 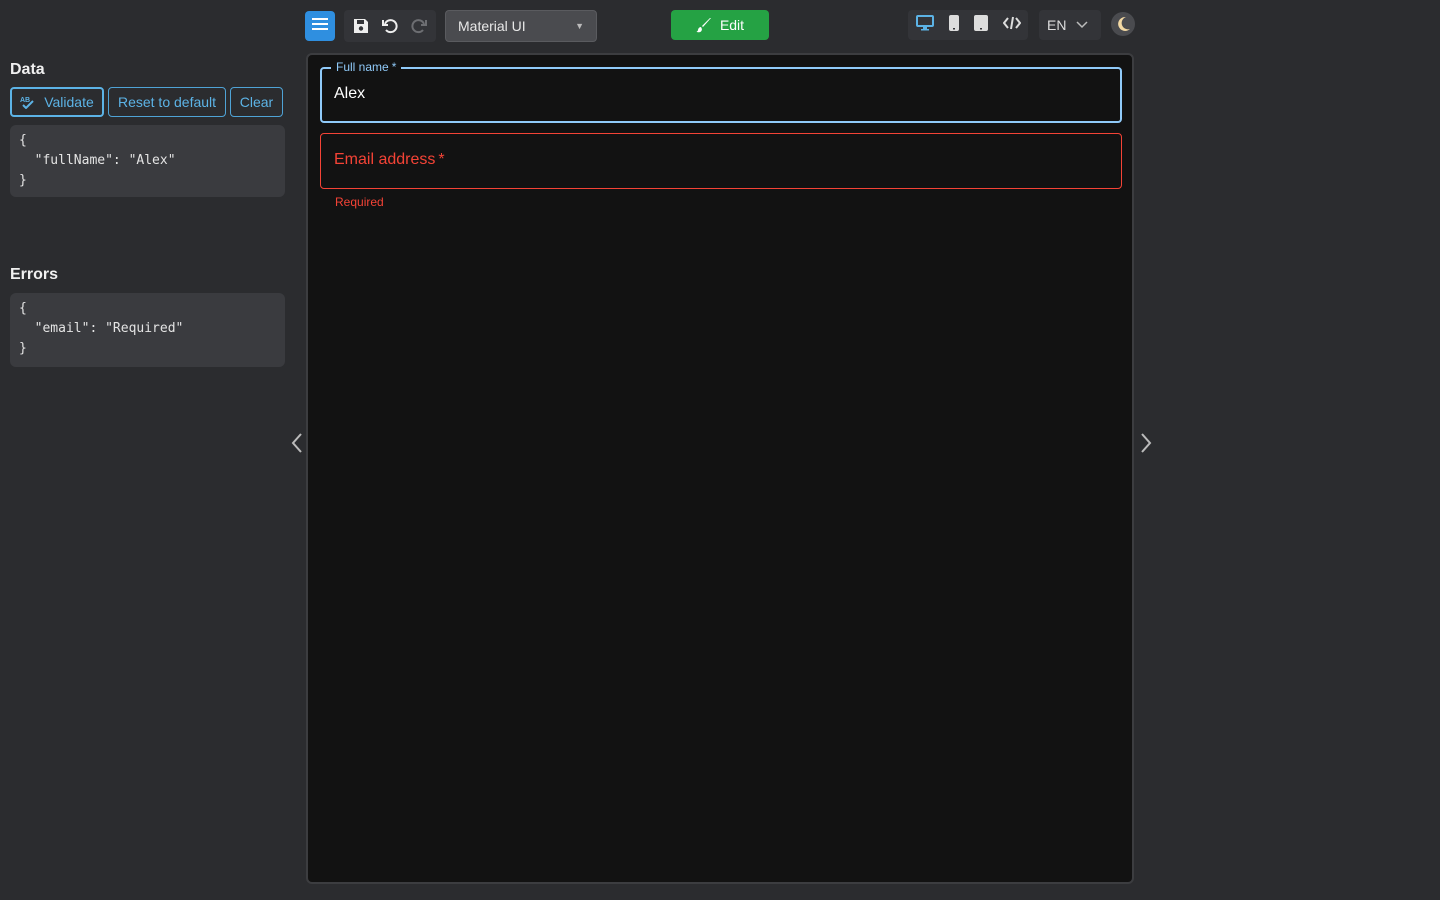 I want to click on tablet-icon, so click(x=980, y=22).